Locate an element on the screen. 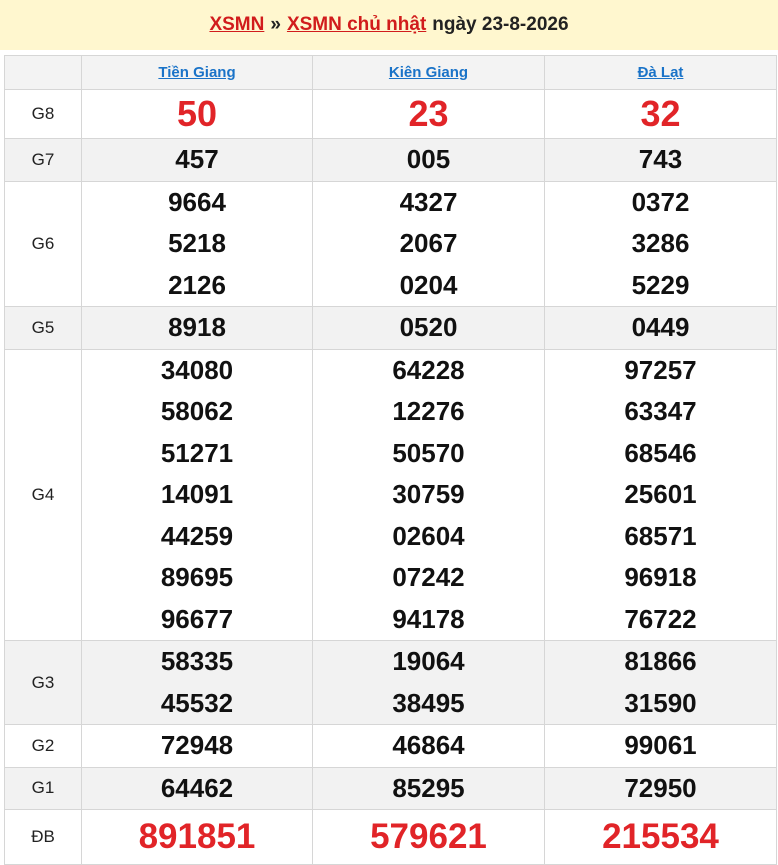  prize-row-g7: G7 457 005 743 is located at coordinates (390, 160).